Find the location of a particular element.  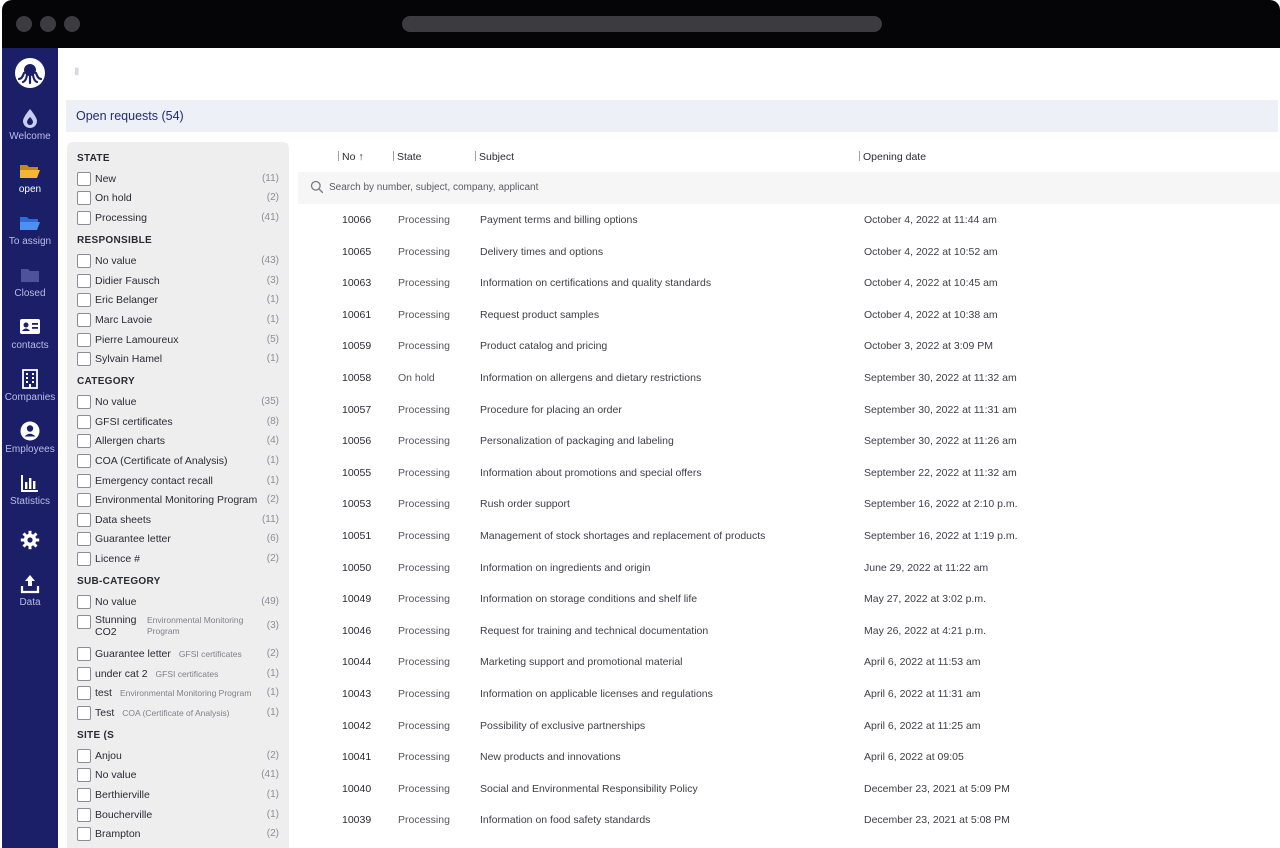

filter-responsible-item: Marc Lavoie (1) is located at coordinates (178, 321).